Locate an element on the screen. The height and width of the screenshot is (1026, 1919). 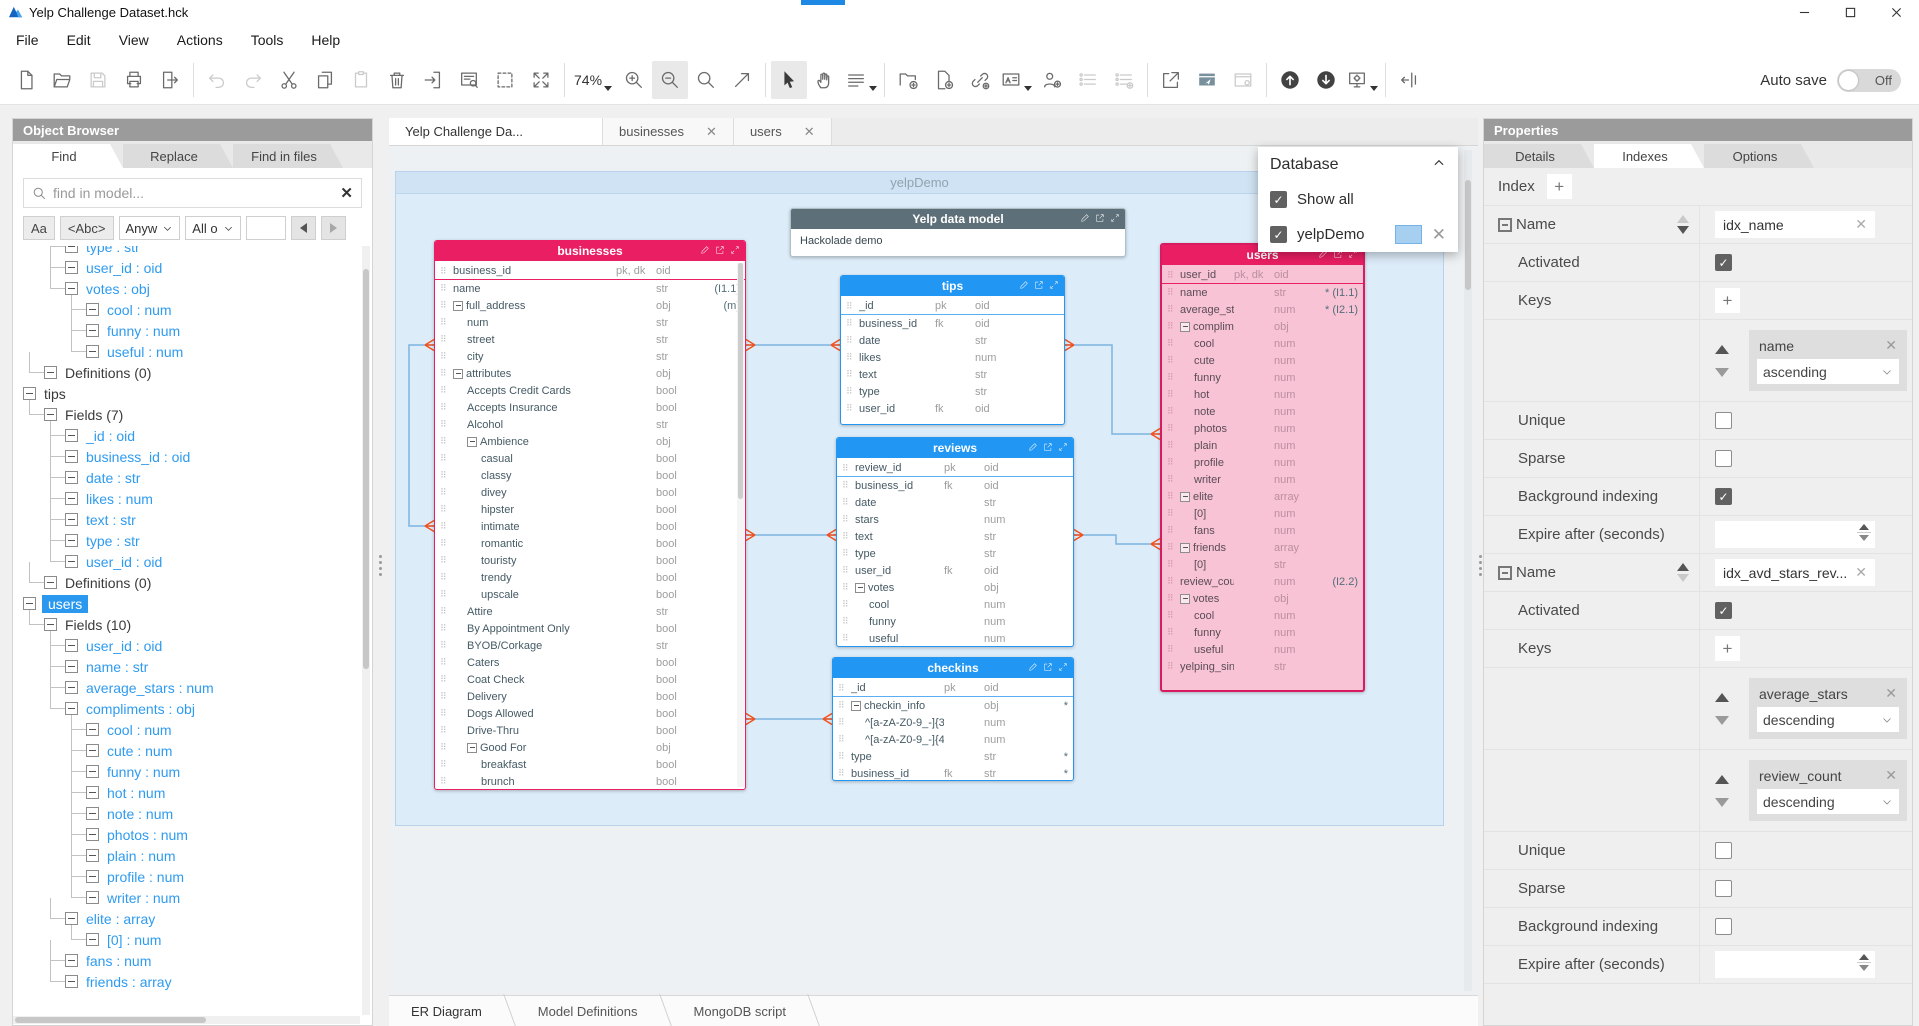
popup-item-show-all: ✓ Show all is located at coordinates (1358, 199).